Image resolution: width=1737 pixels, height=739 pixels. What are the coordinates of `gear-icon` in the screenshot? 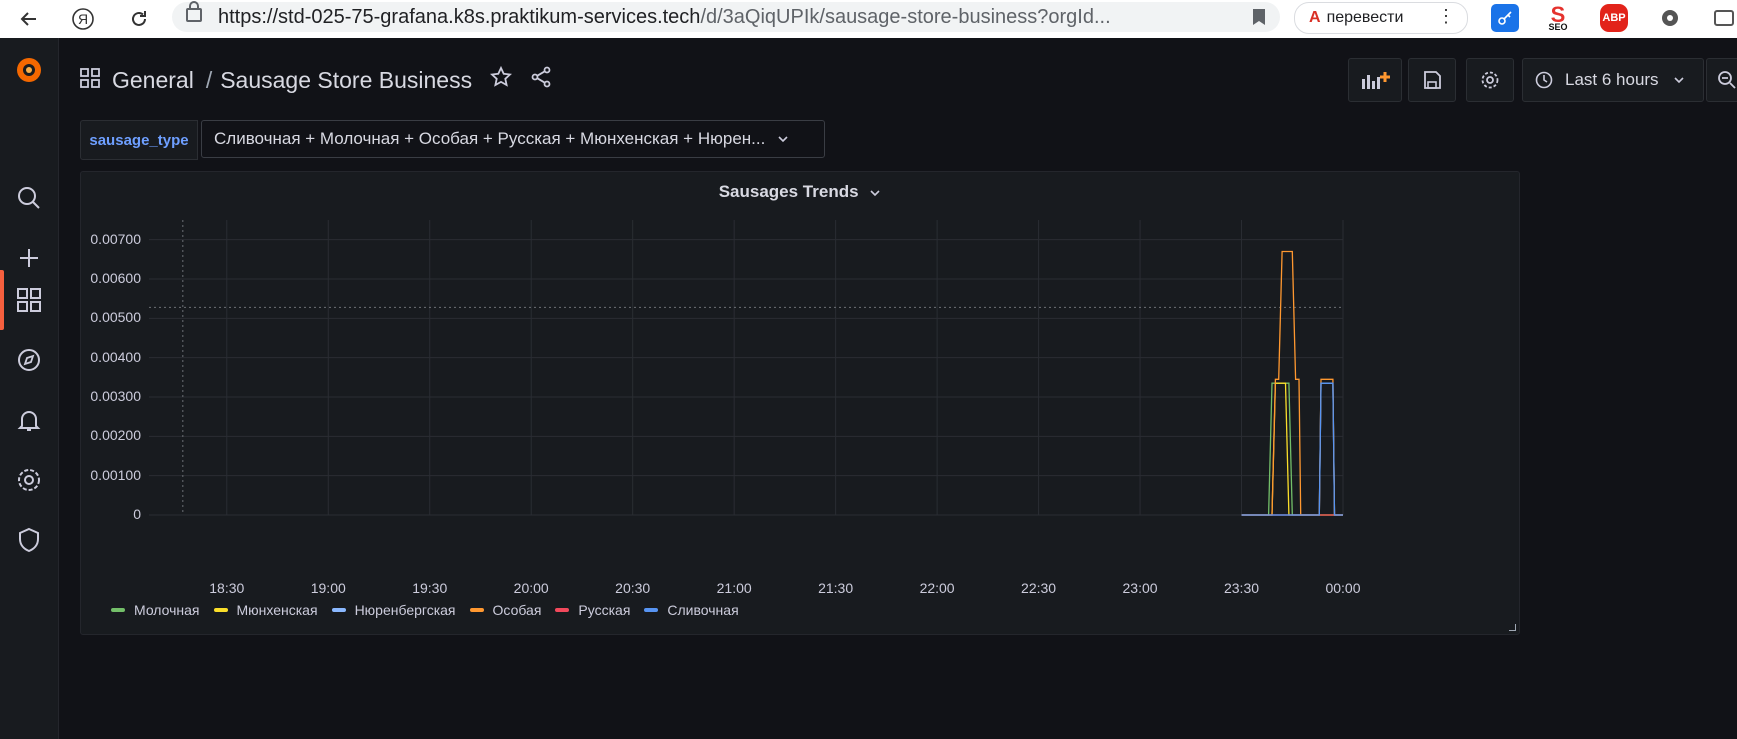 It's located at (1490, 80).